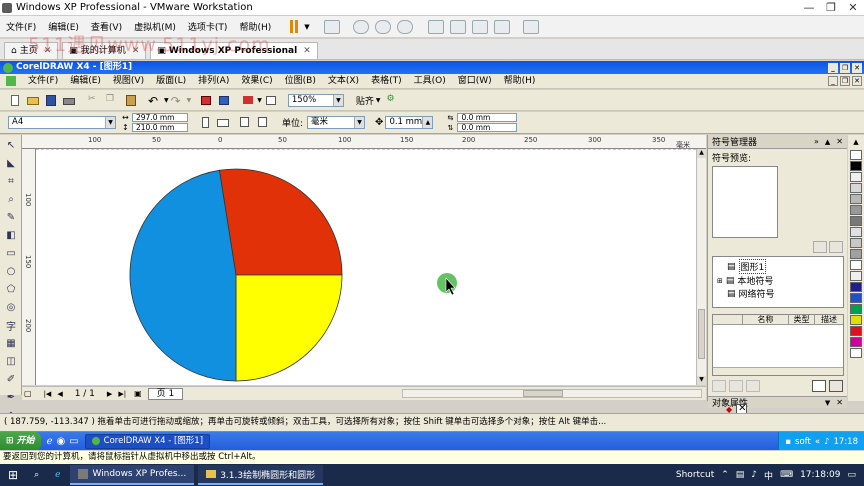 The width and height of the screenshot is (864, 486). What do you see at coordinates (819, 386) in the screenshot?
I see `scale-symbol-icon` at bounding box center [819, 386].